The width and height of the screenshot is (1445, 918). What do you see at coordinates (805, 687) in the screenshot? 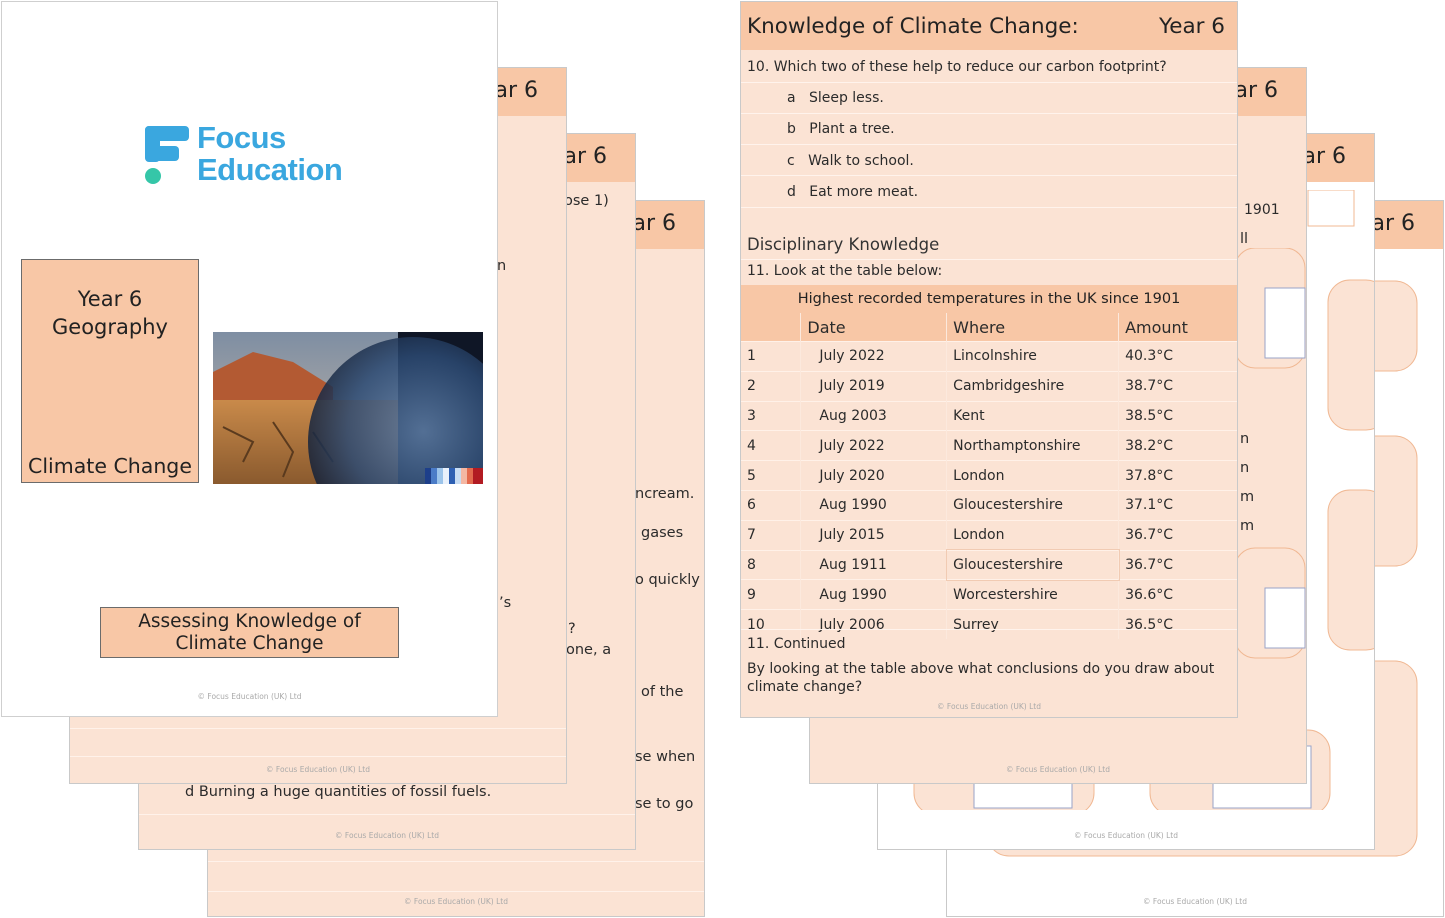
I see `conclusion-line-2: climate change?` at bounding box center [805, 687].